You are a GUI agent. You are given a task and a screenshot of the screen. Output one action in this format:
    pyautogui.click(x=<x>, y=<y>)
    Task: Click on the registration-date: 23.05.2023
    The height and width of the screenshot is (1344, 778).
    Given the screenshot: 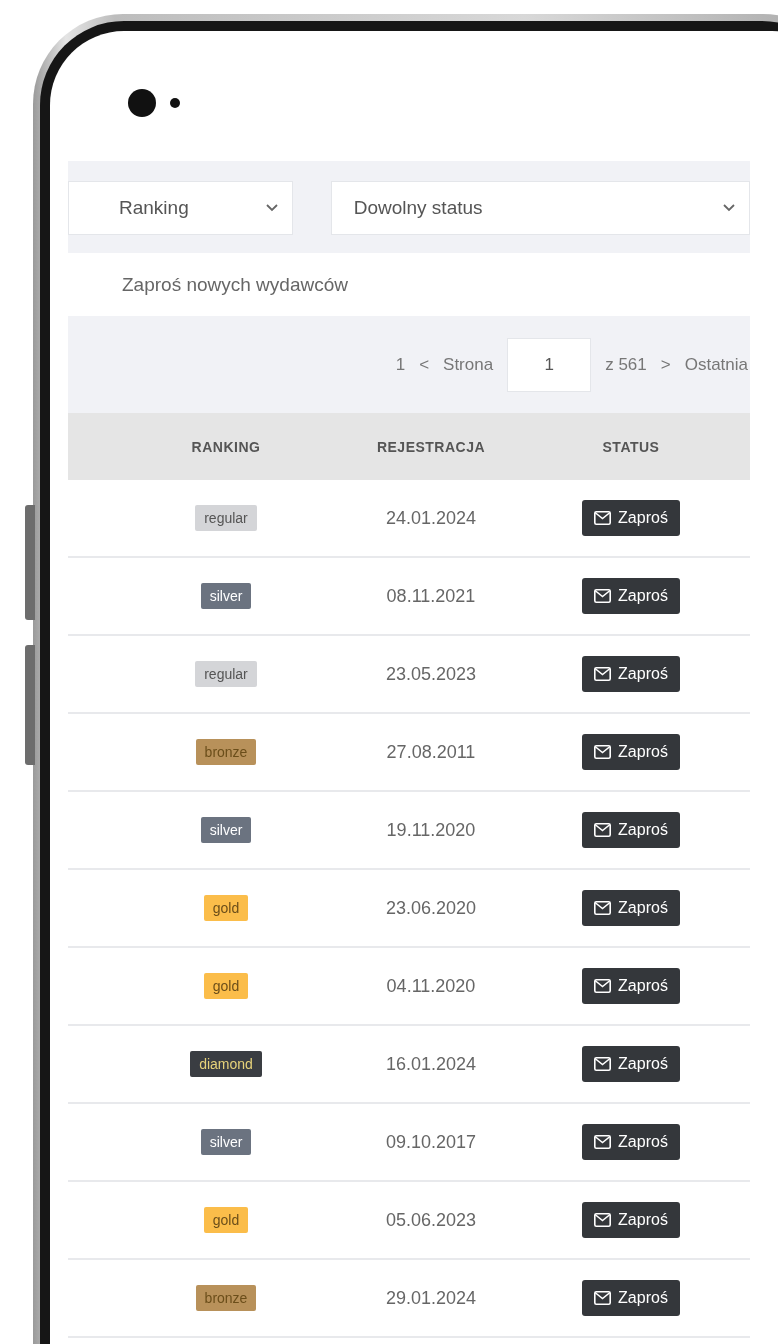 What is the action you would take?
    pyautogui.click(x=431, y=674)
    